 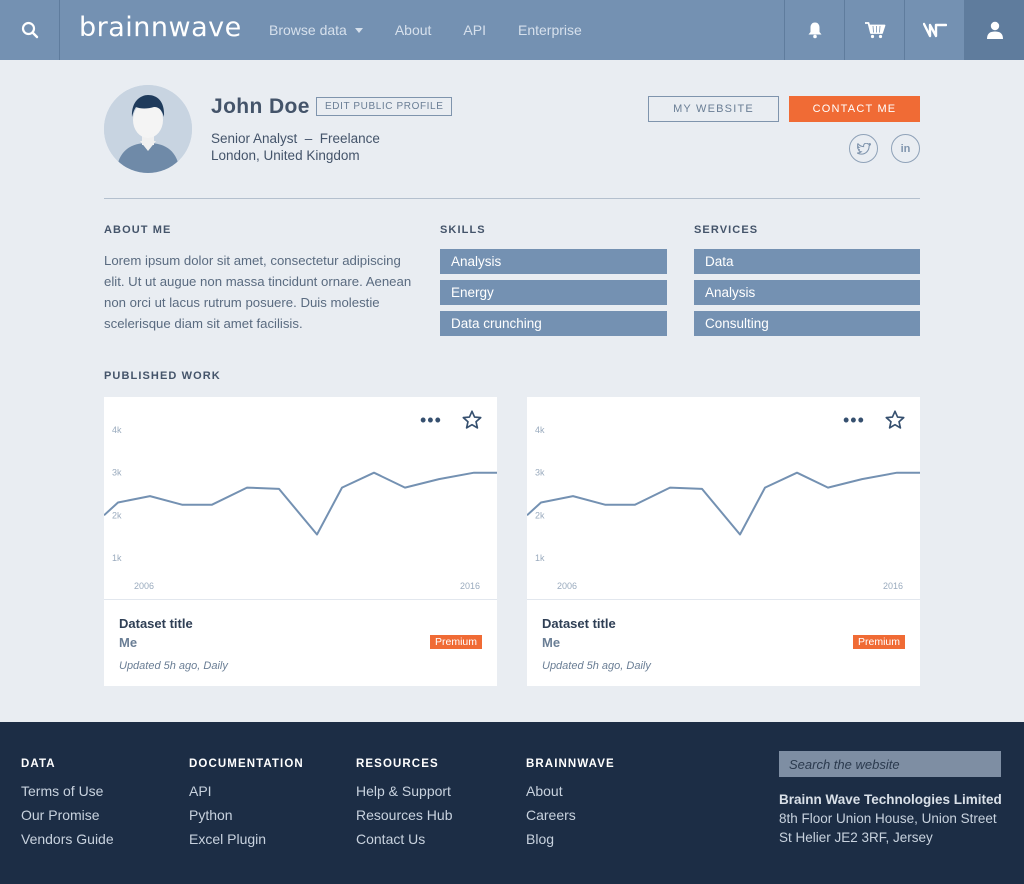 I want to click on brainnwave-button, so click(x=934, y=30).